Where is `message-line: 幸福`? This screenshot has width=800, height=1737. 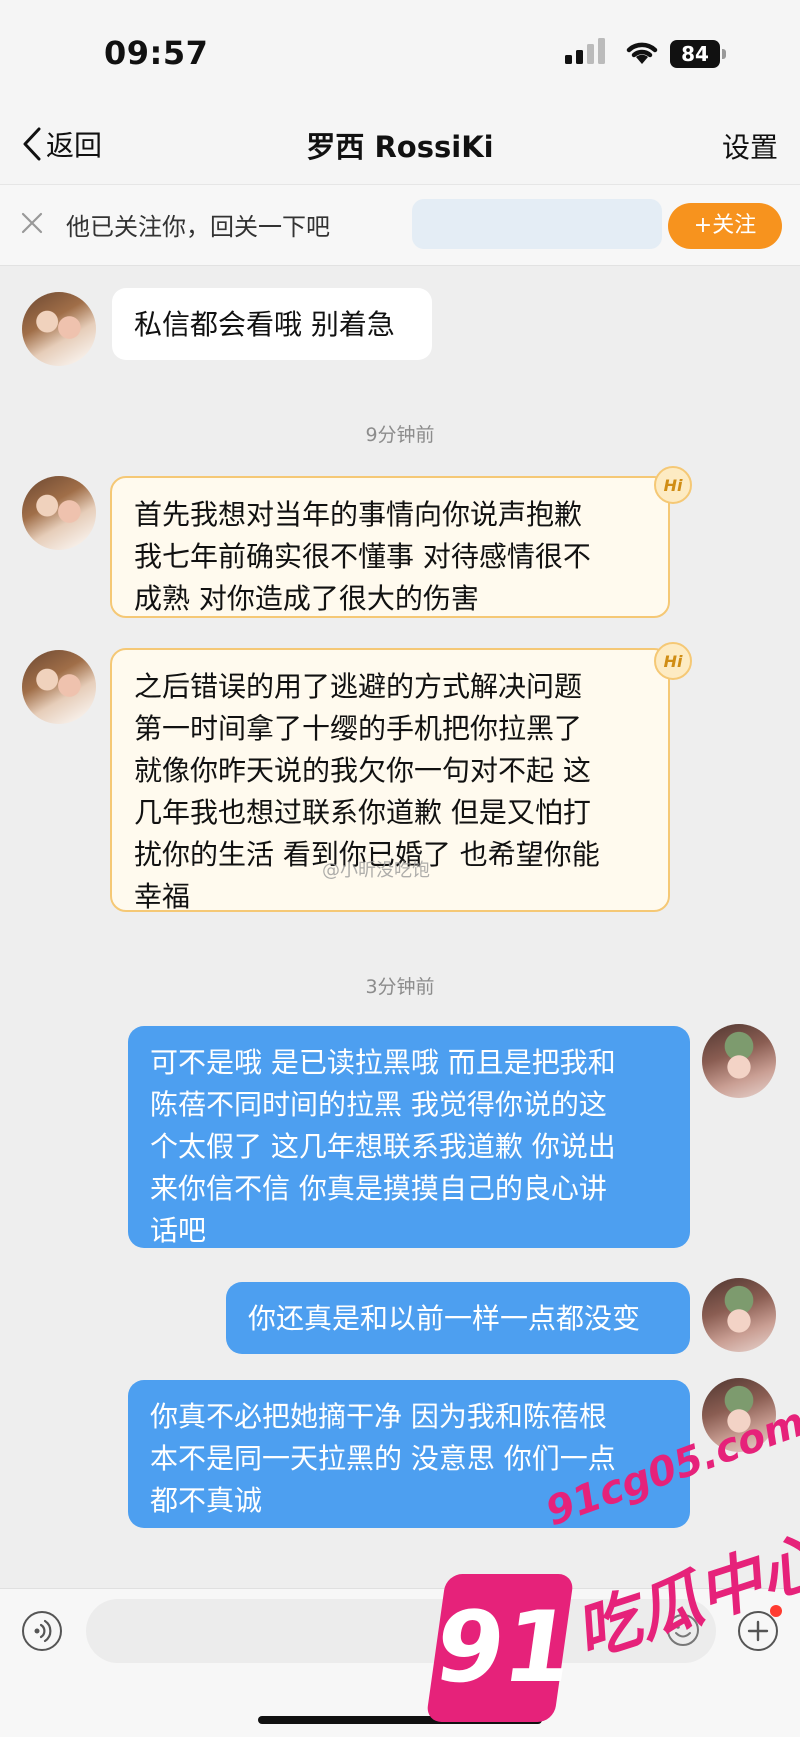 message-line: 幸福 is located at coordinates (162, 896).